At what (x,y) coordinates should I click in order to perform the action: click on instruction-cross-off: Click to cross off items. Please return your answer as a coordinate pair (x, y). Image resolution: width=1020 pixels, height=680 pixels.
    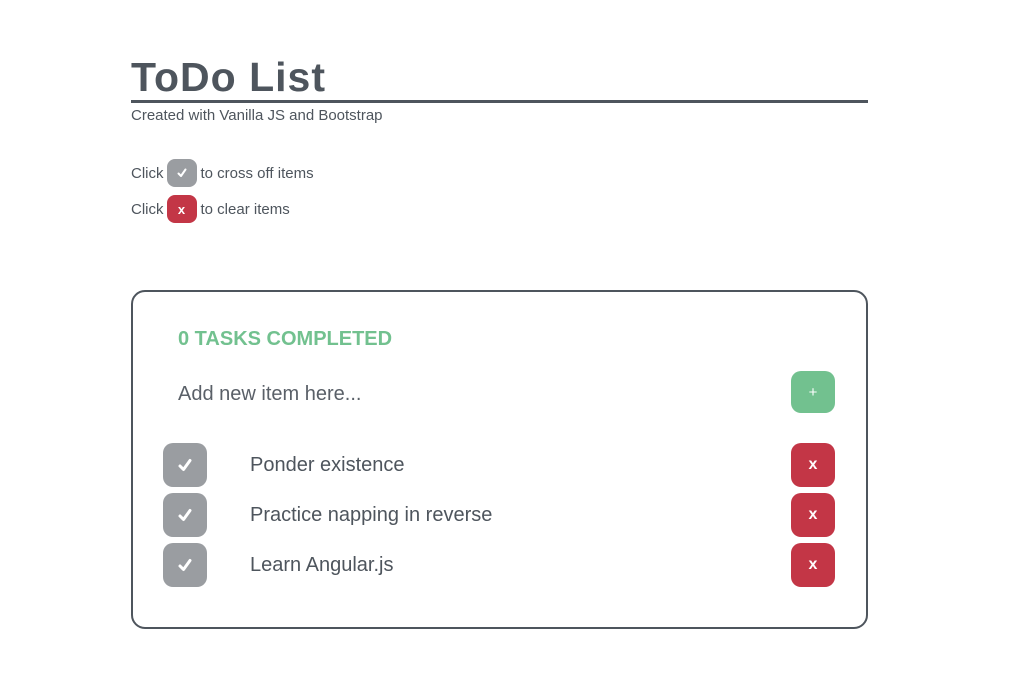
    Looking at the image, I should click on (222, 173).